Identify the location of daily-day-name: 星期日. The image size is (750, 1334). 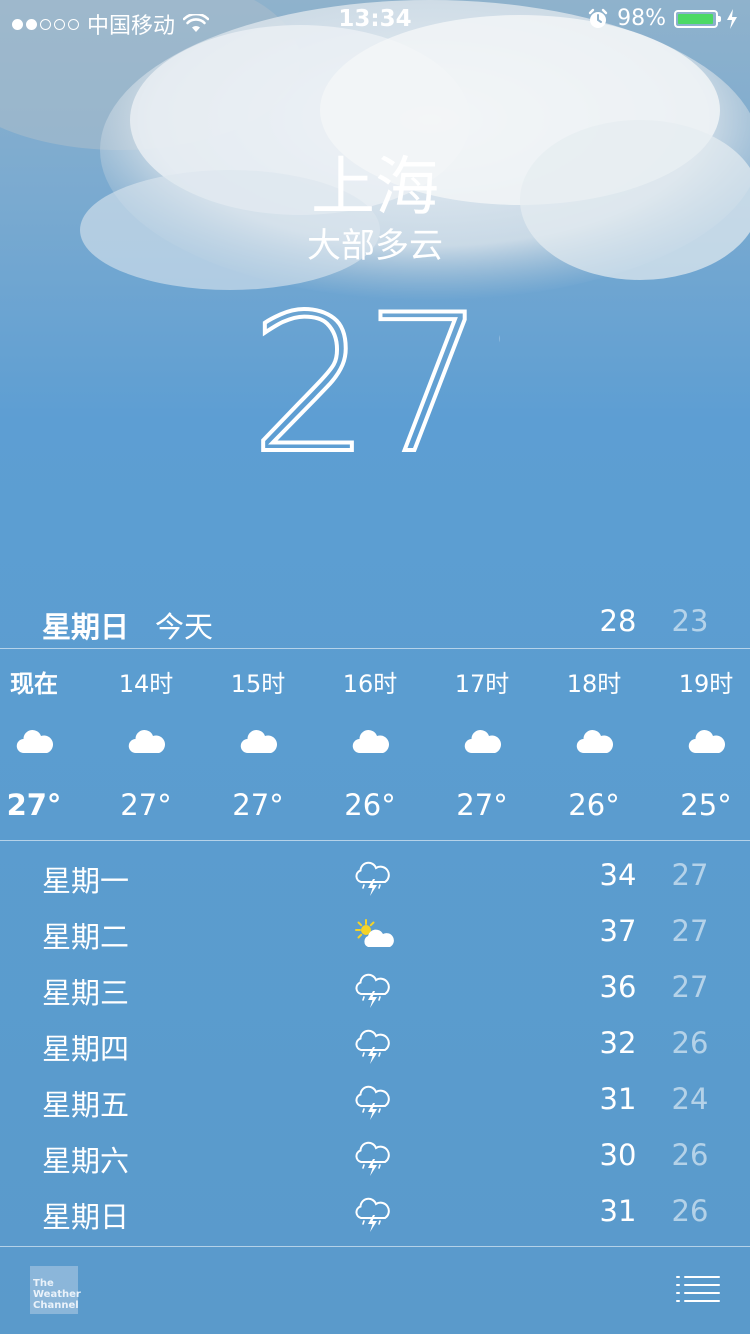
(86, 1217).